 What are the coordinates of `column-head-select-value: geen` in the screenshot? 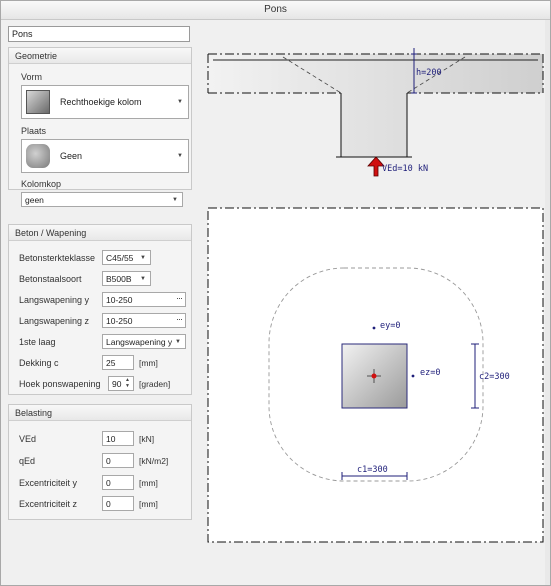 It's located at (34, 200).